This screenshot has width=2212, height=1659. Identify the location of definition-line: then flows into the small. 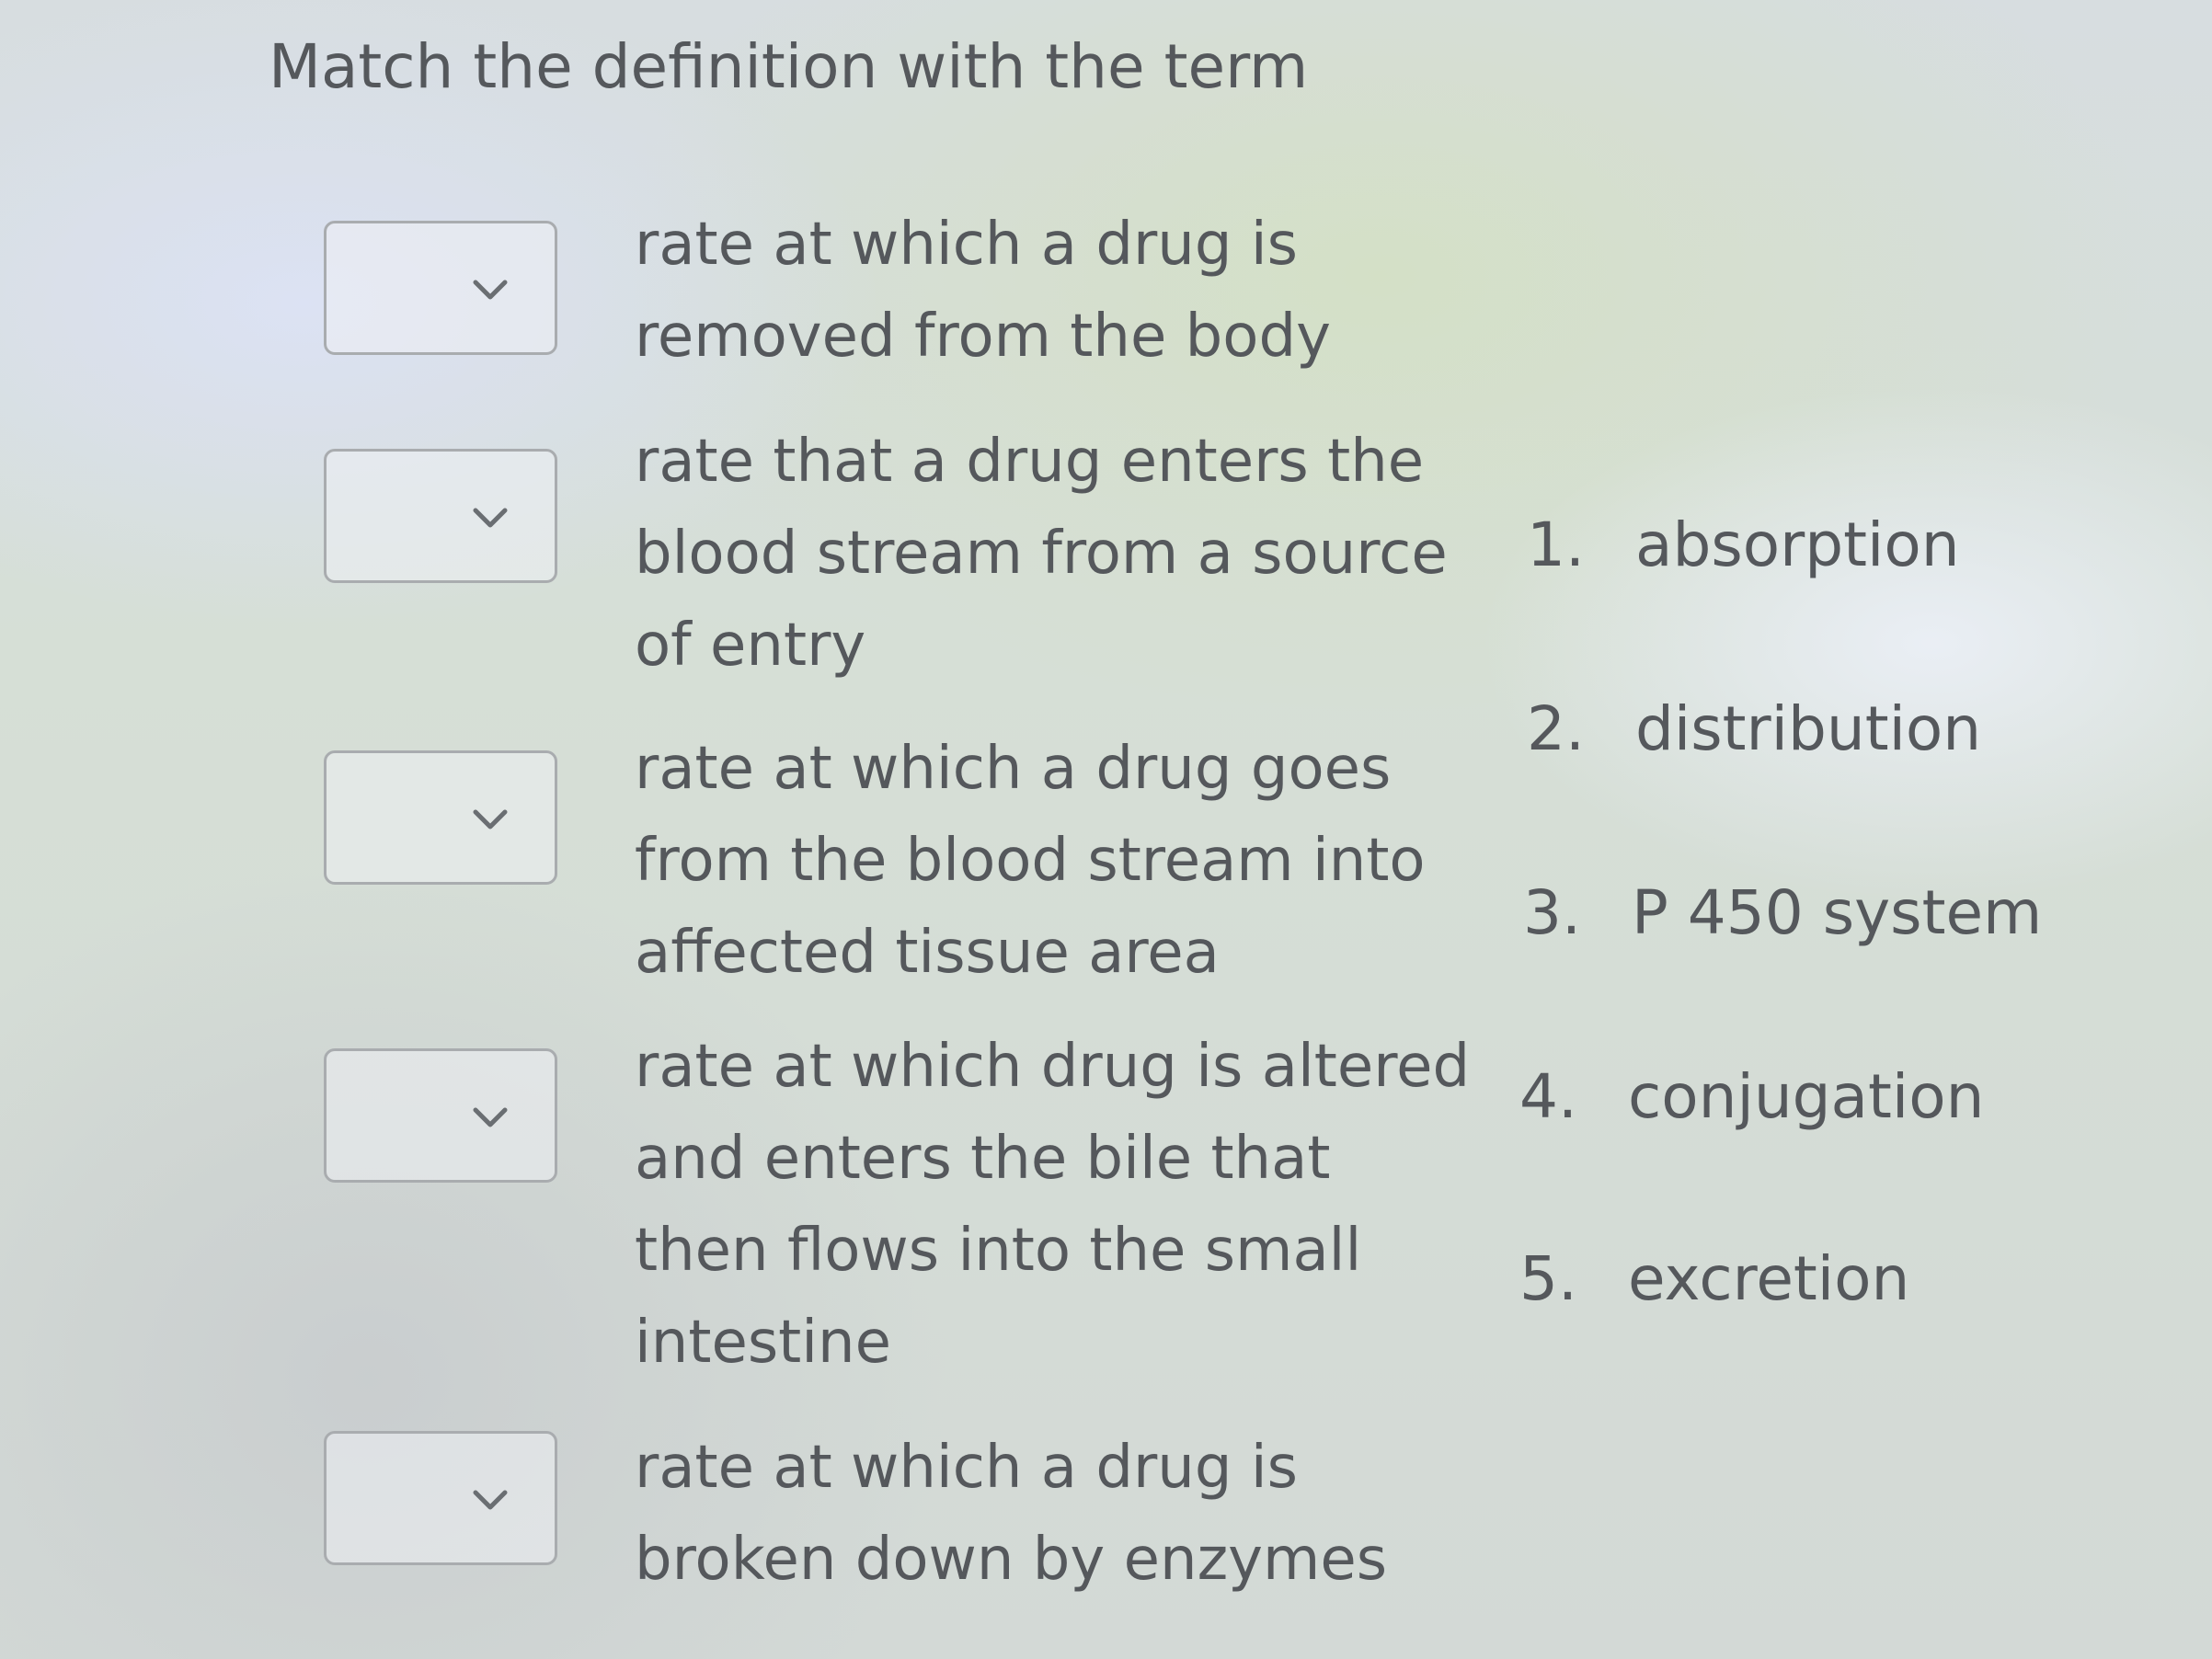
(999, 1251).